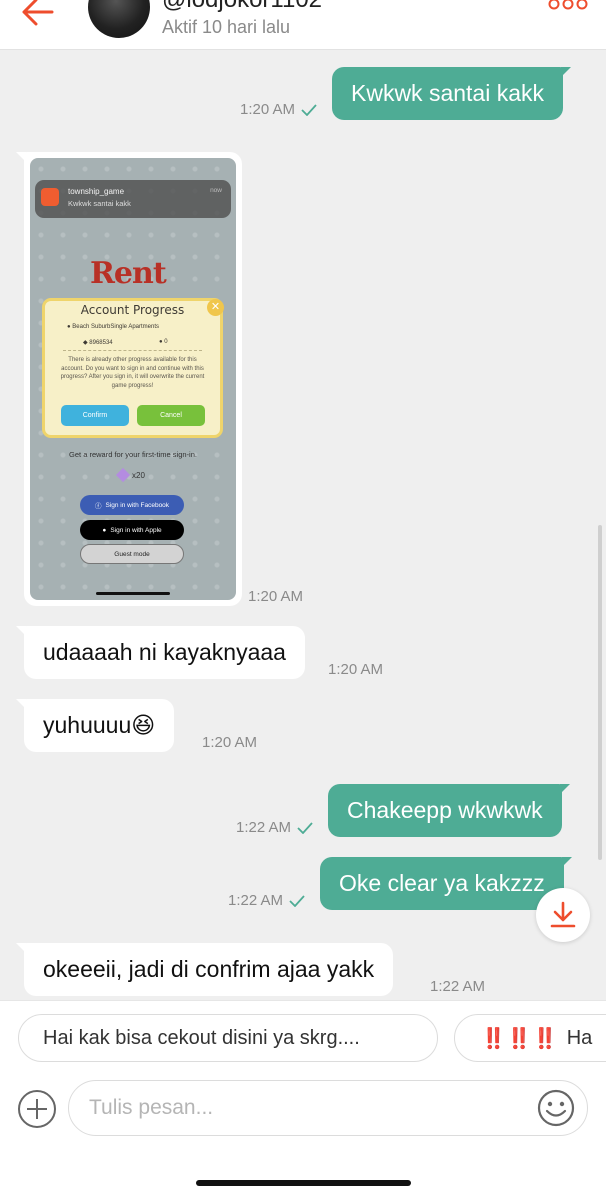 The height and width of the screenshot is (1200, 606). I want to click on message-text: Chakeepp wkwkwk, so click(445, 810).